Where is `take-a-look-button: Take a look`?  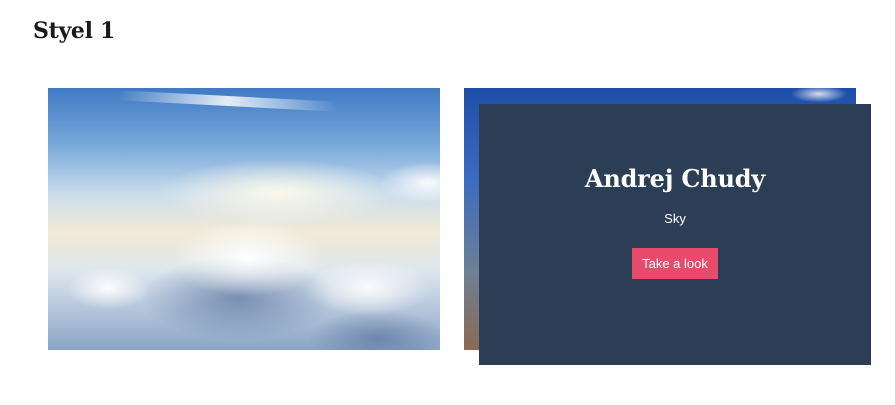
take-a-look-button: Take a look is located at coordinates (675, 263).